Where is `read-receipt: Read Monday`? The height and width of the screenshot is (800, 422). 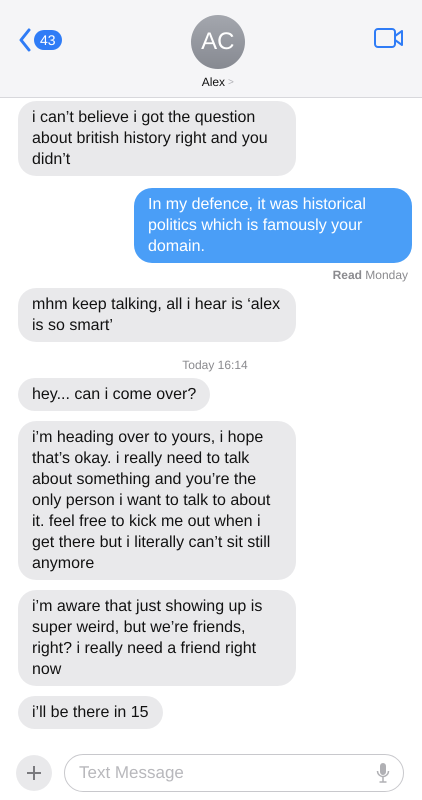
read-receipt: Read Monday is located at coordinates (370, 275).